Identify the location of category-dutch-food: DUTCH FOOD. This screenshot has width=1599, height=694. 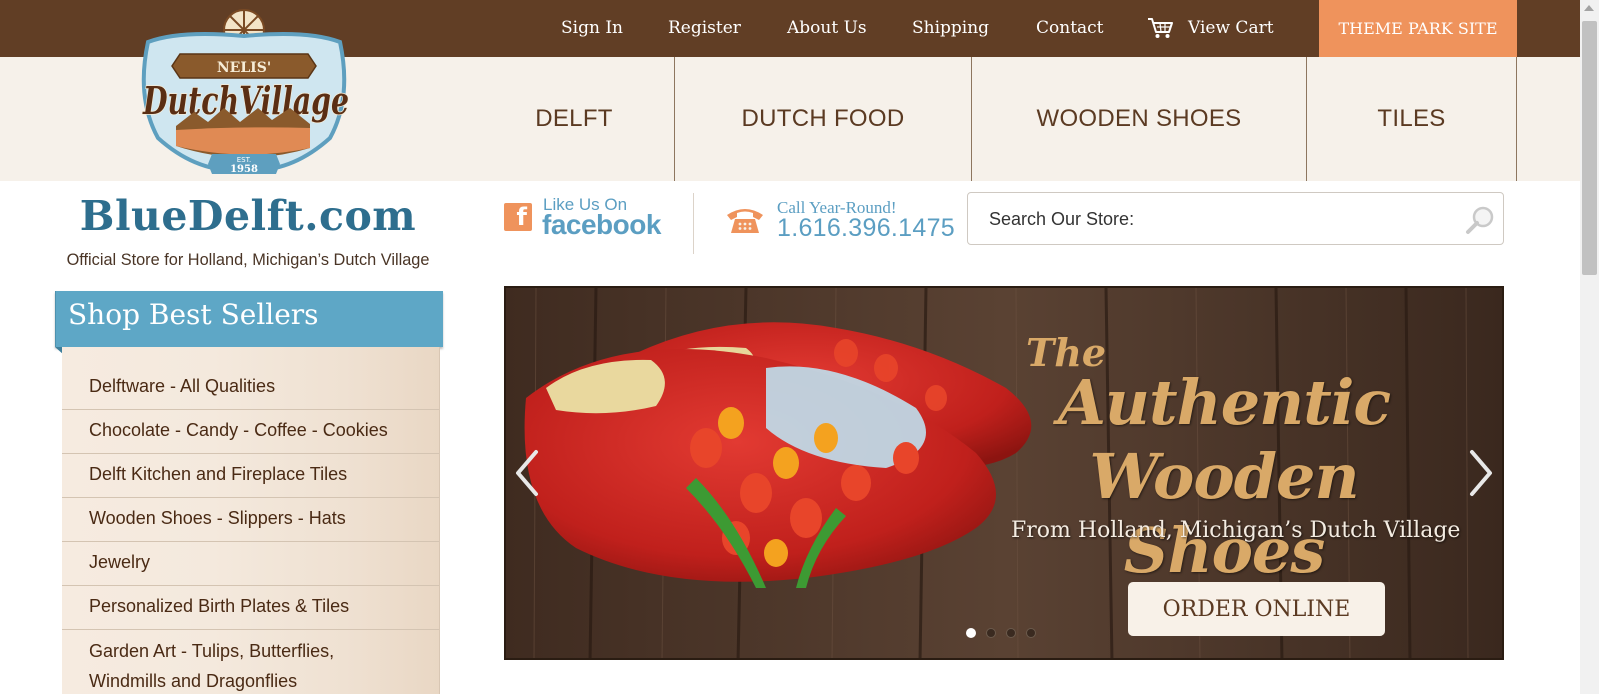
(823, 119).